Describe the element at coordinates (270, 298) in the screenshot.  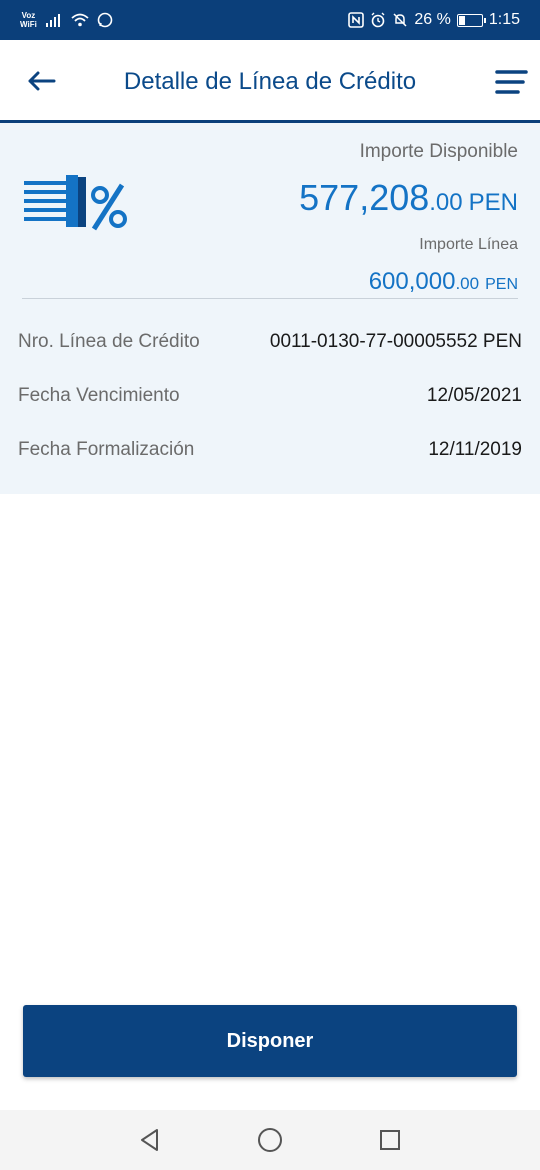
I see `summary-divider` at that location.